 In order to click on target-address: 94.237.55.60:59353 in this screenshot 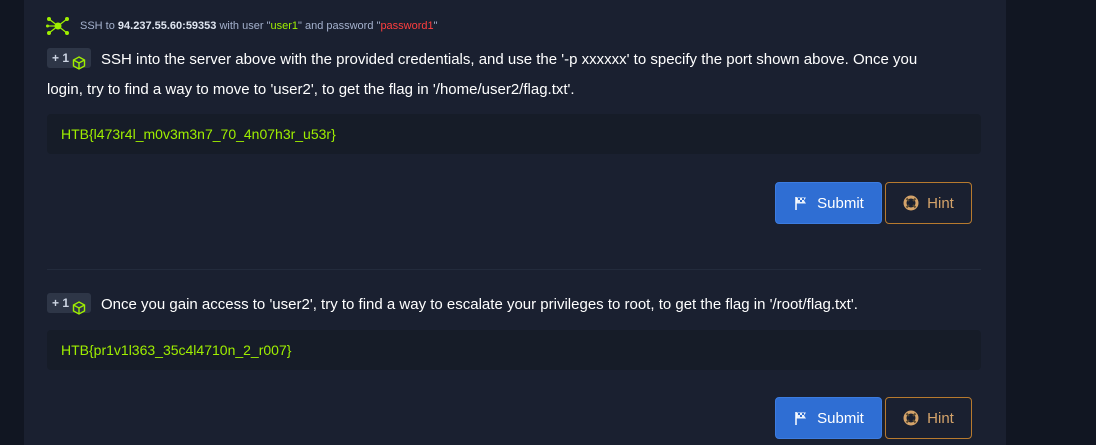, I will do `click(167, 26)`.